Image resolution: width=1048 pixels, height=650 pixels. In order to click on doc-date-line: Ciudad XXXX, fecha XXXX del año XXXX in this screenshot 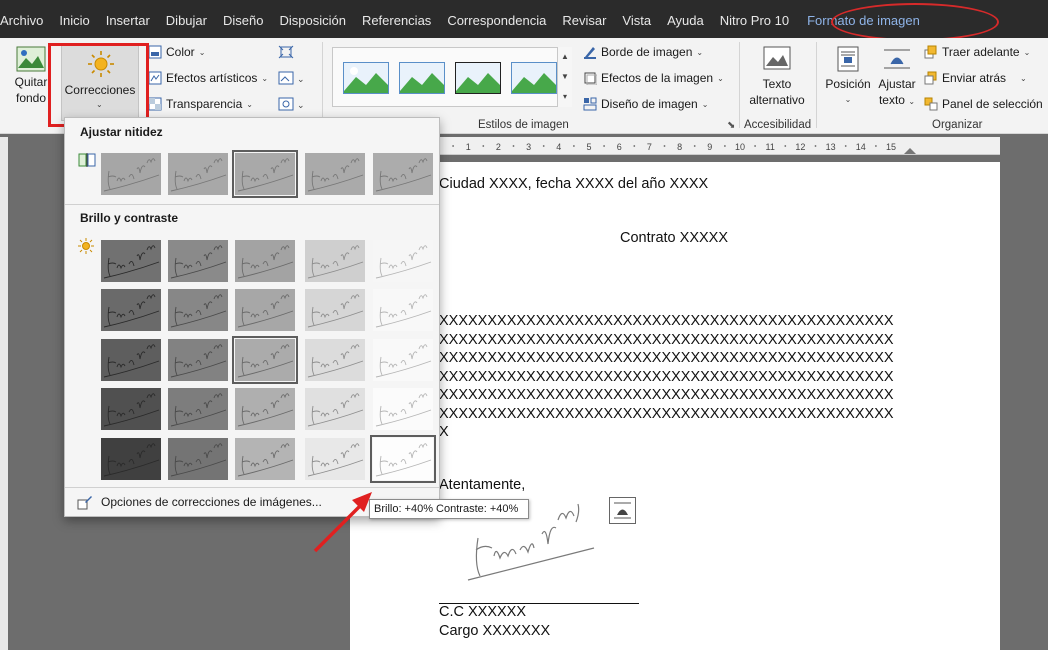, I will do `click(574, 184)`.